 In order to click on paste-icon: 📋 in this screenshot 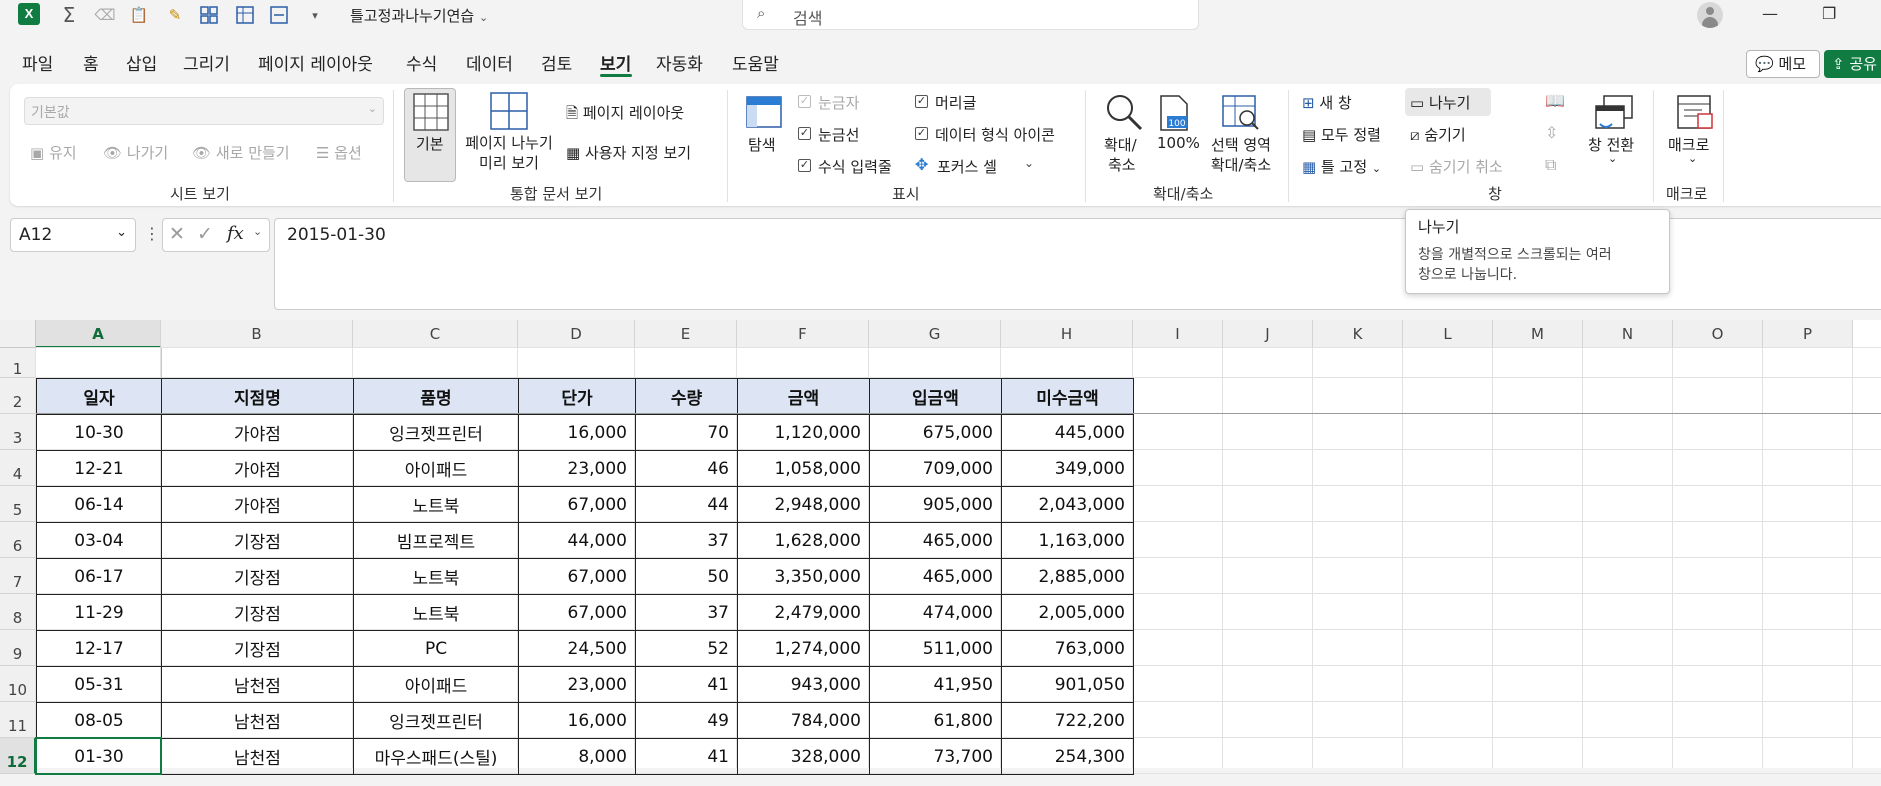, I will do `click(139, 15)`.